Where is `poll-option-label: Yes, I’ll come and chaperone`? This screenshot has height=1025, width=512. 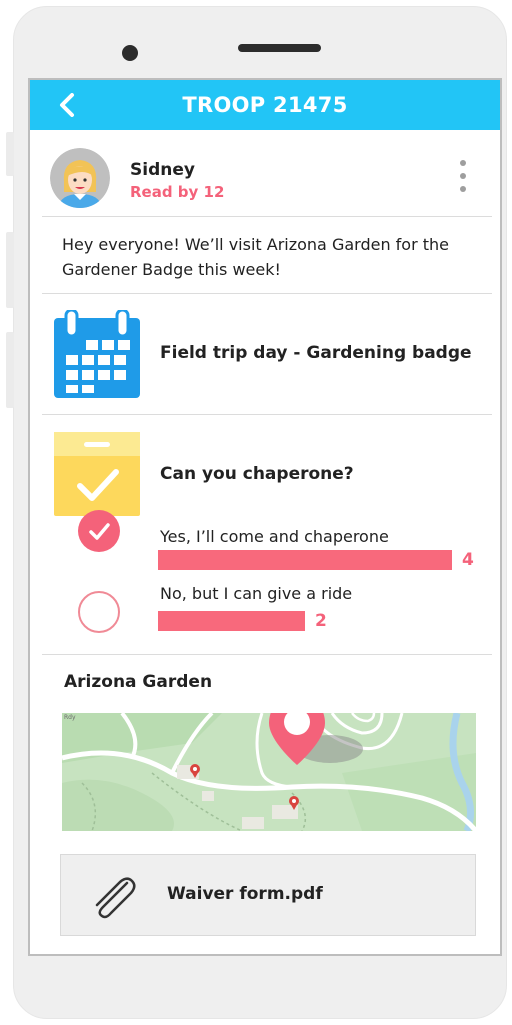 poll-option-label: Yes, I’ll come and chaperone is located at coordinates (274, 536).